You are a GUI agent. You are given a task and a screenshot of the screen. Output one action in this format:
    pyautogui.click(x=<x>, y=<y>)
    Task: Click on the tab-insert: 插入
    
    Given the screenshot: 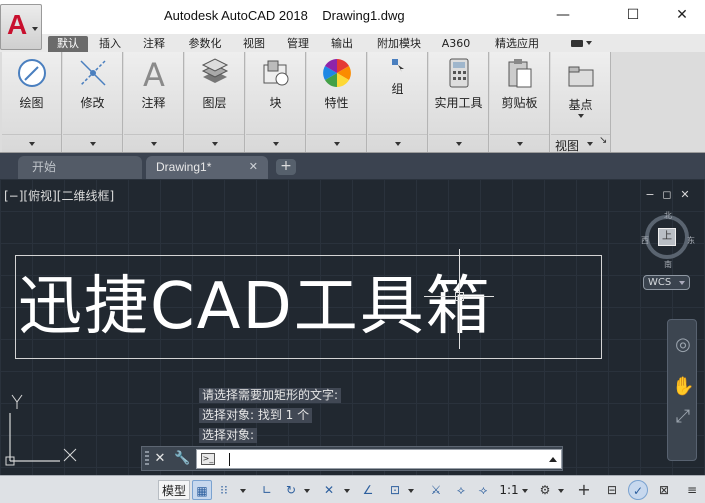 What is the action you would take?
    pyautogui.click(x=110, y=44)
    